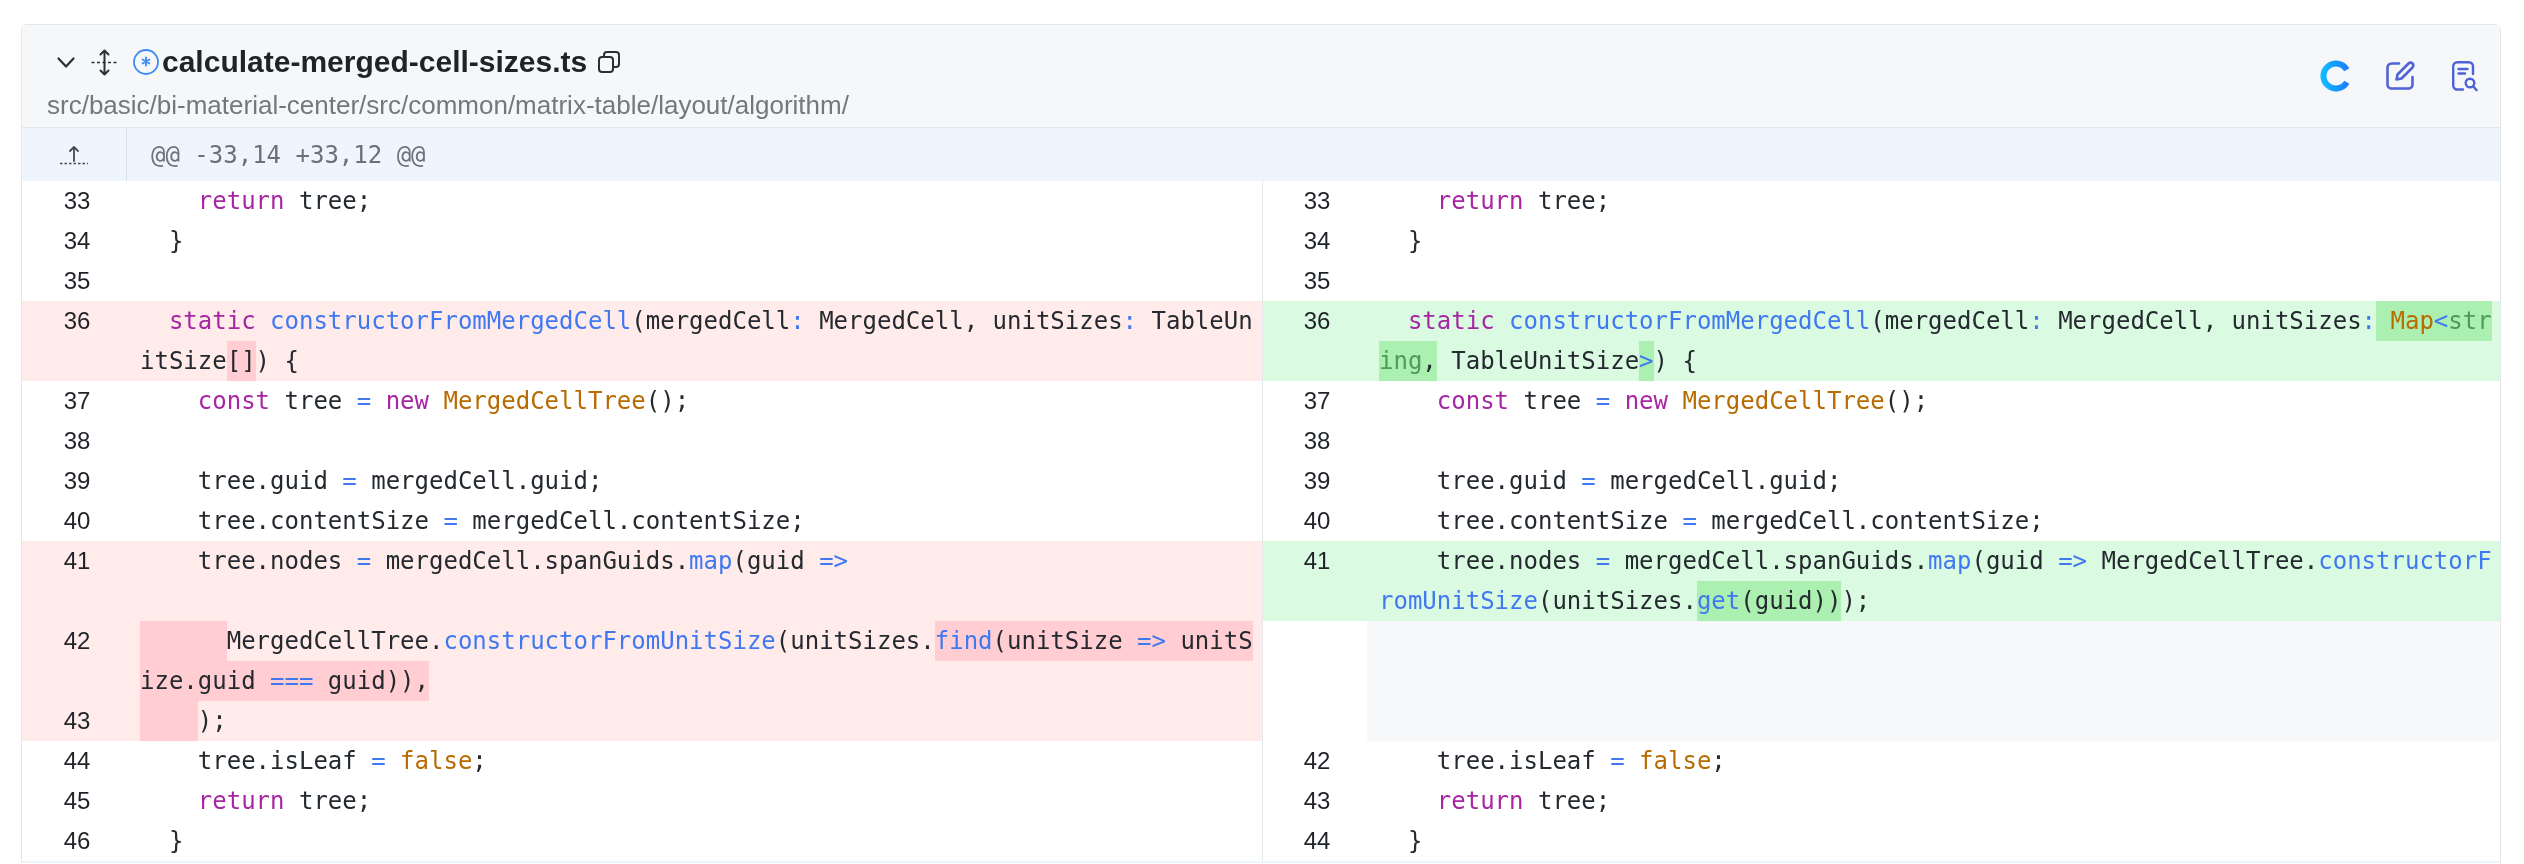  What do you see at coordinates (74, 154) in the screenshot?
I see `expand-up-icon` at bounding box center [74, 154].